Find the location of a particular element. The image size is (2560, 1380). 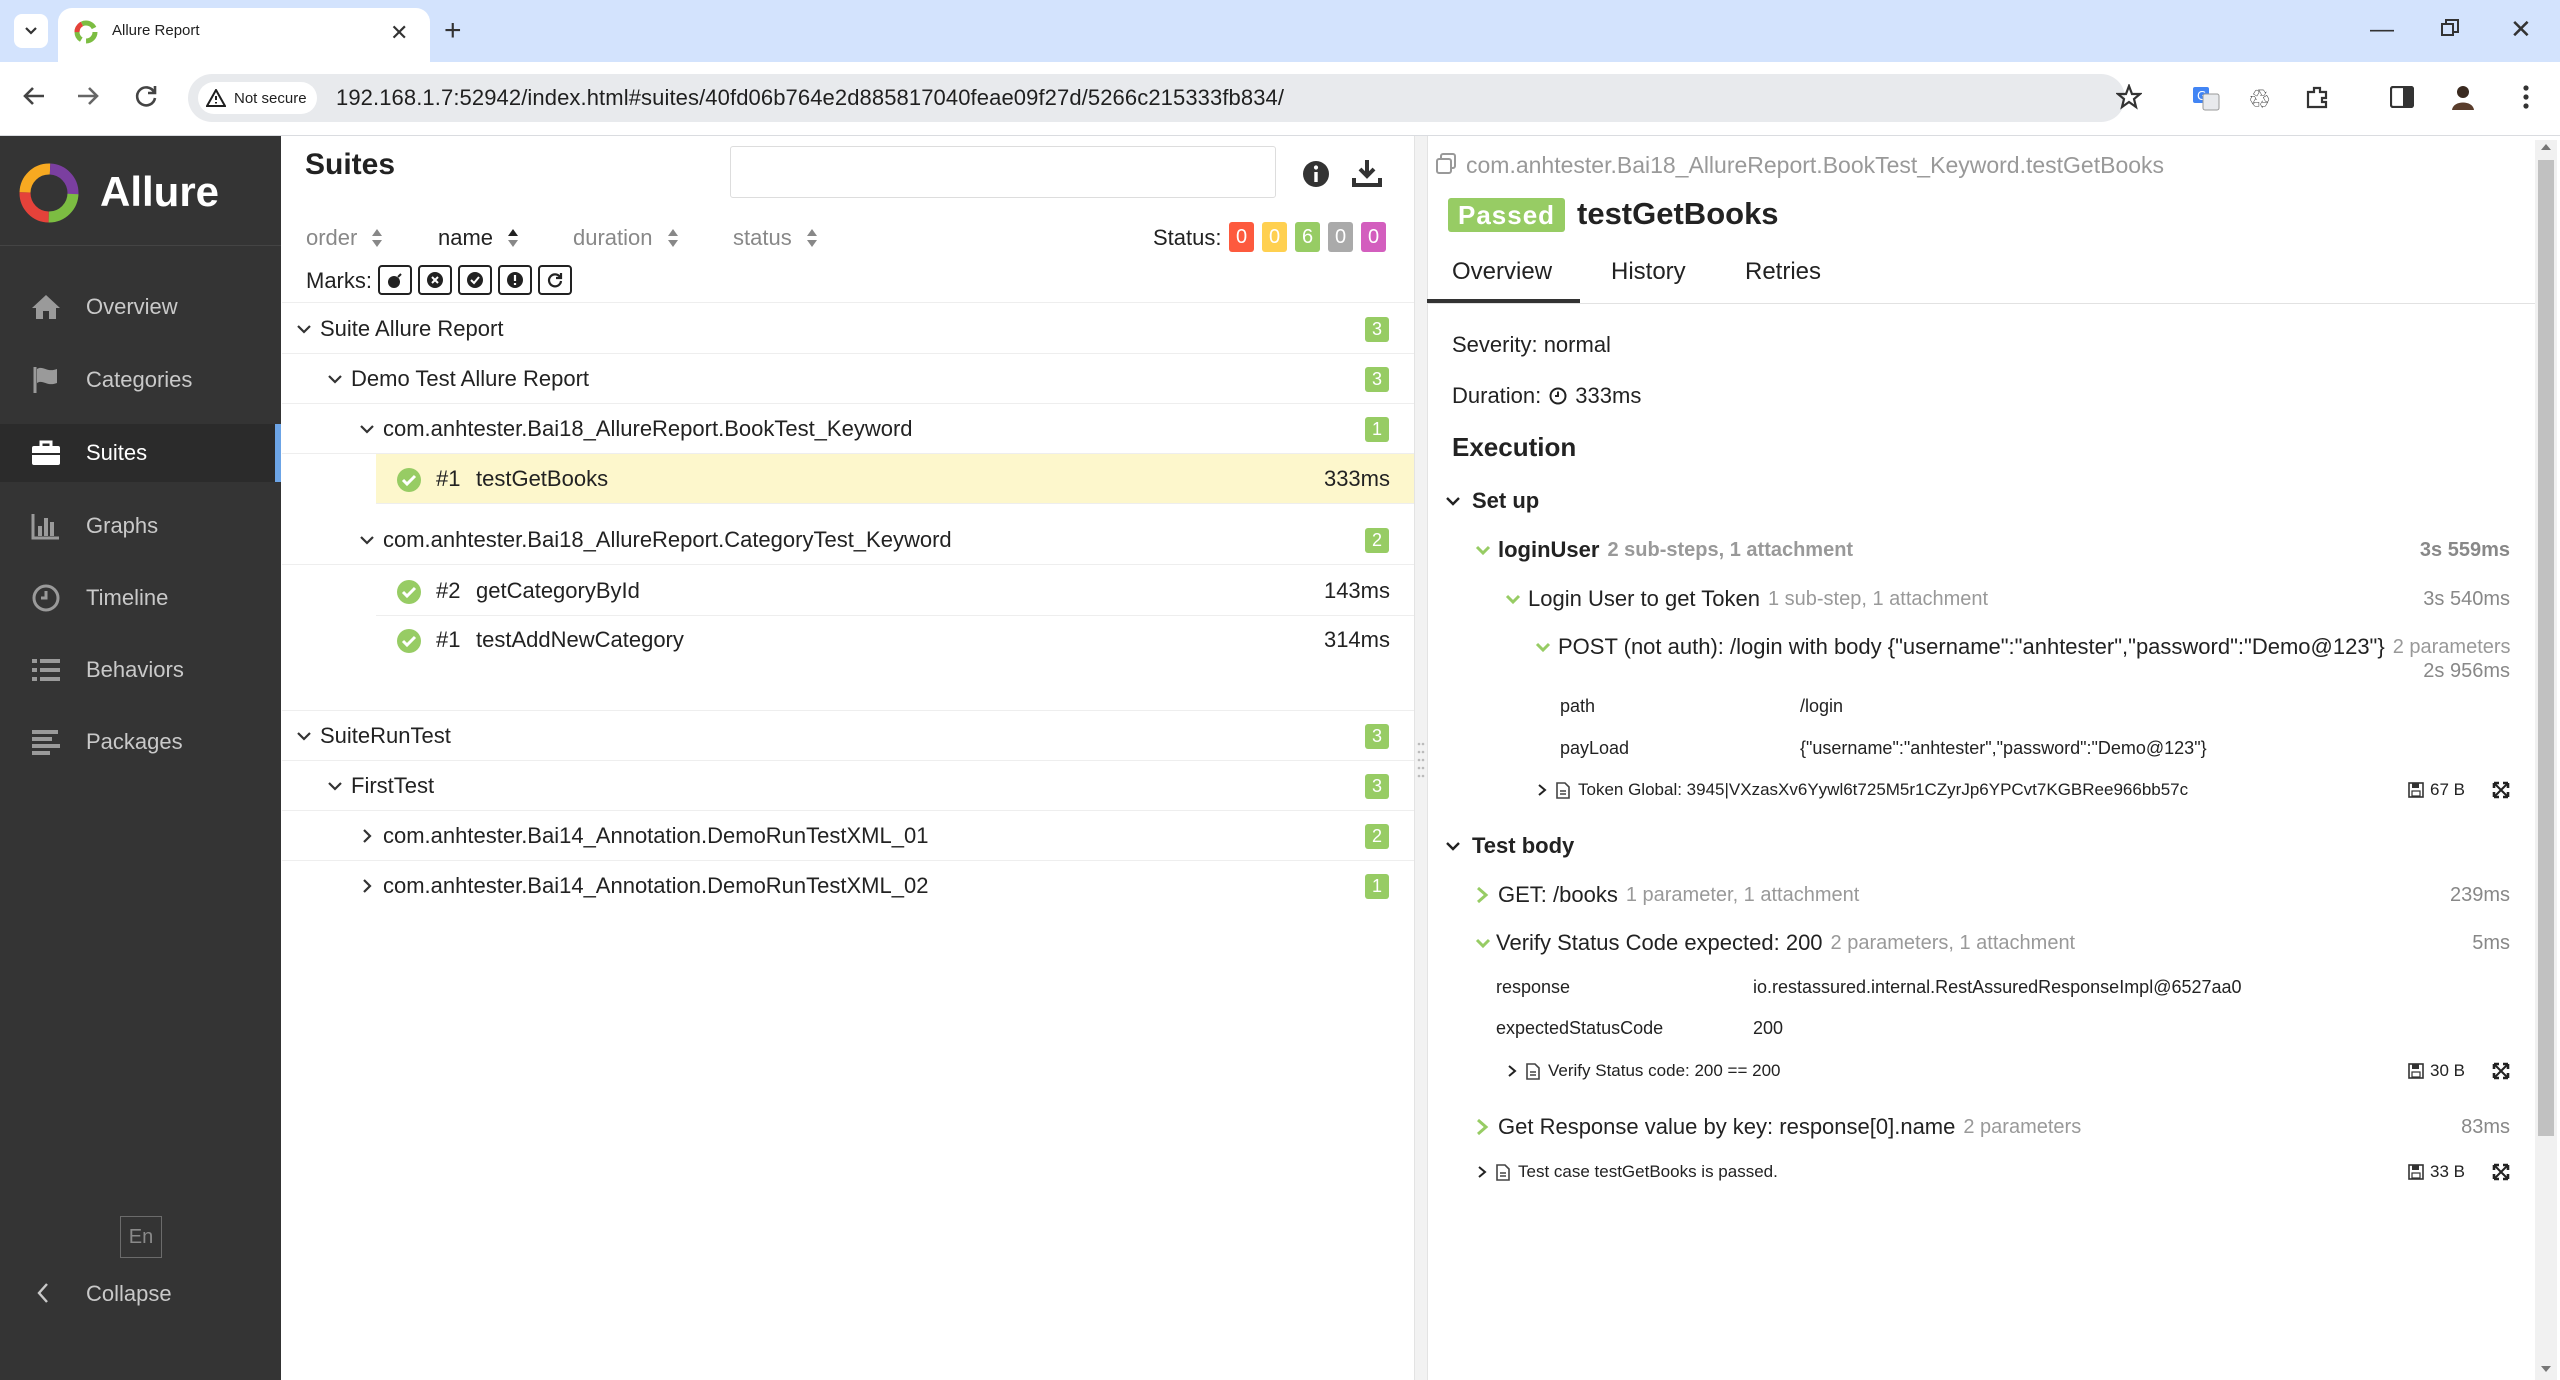

status-filter-broken: 0 is located at coordinates (1274, 237).